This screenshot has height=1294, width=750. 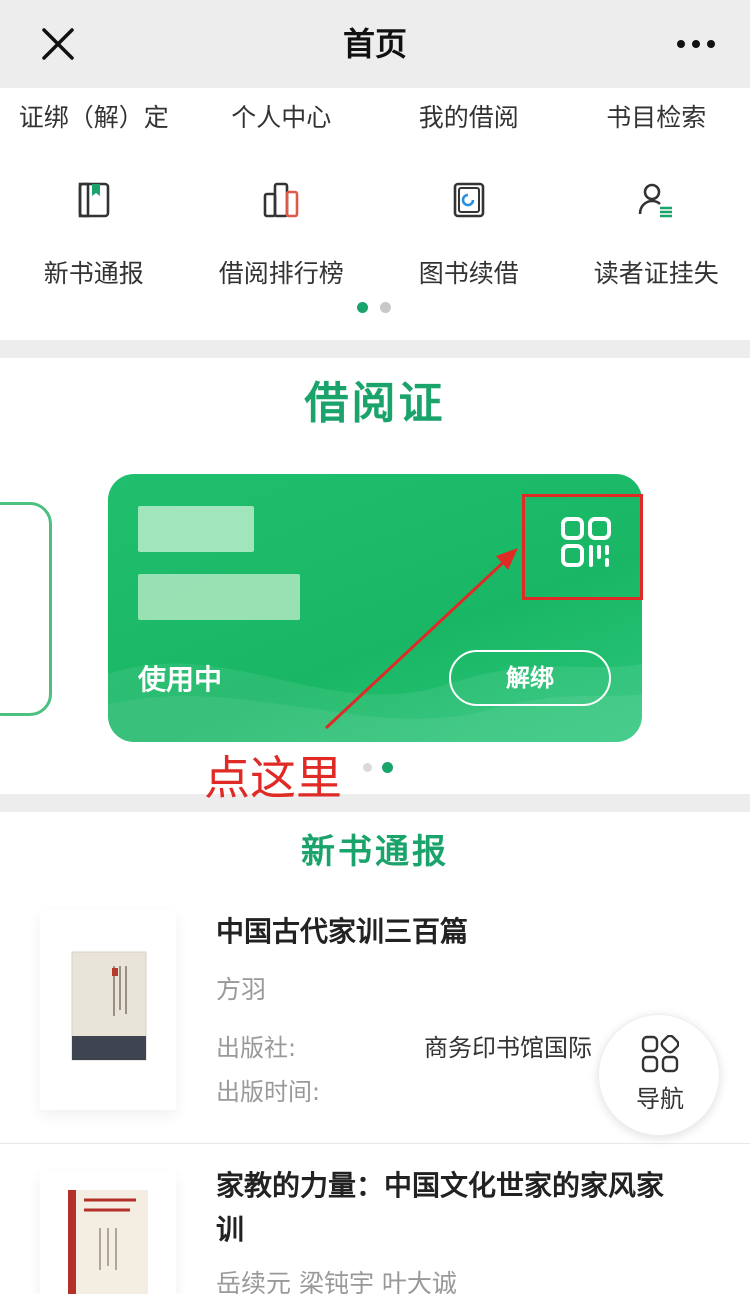 I want to click on grid-icon, so click(x=660, y=1054).